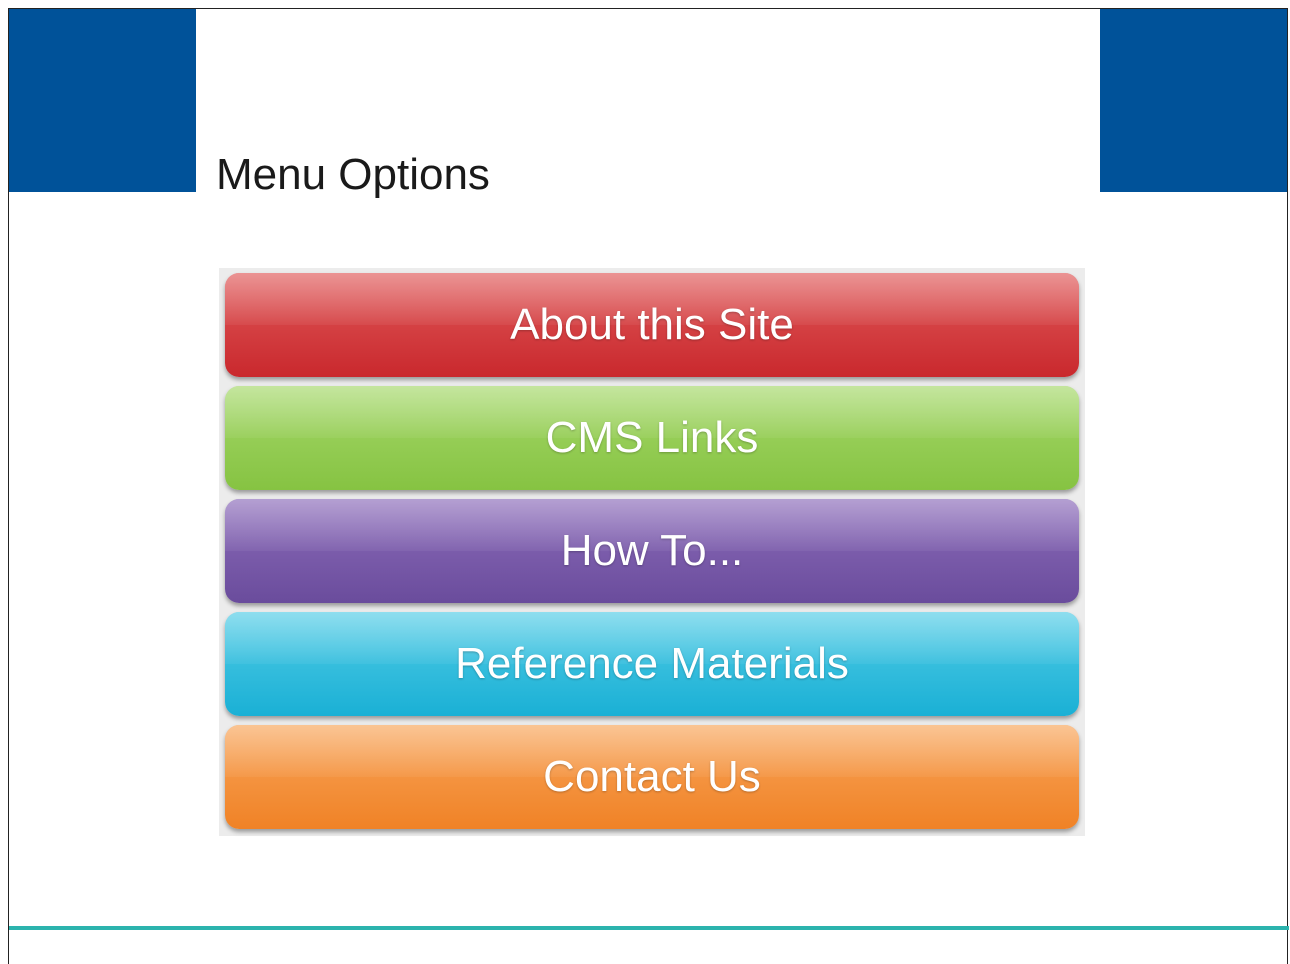 The image size is (1290, 964). I want to click on header-block-right, so click(1193, 100).